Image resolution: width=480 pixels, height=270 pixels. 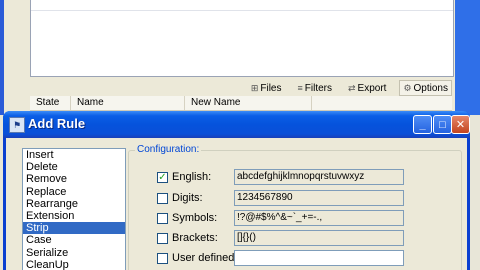 What do you see at coordinates (74, 253) in the screenshot?
I see `rule-item-serialize: Serialize` at bounding box center [74, 253].